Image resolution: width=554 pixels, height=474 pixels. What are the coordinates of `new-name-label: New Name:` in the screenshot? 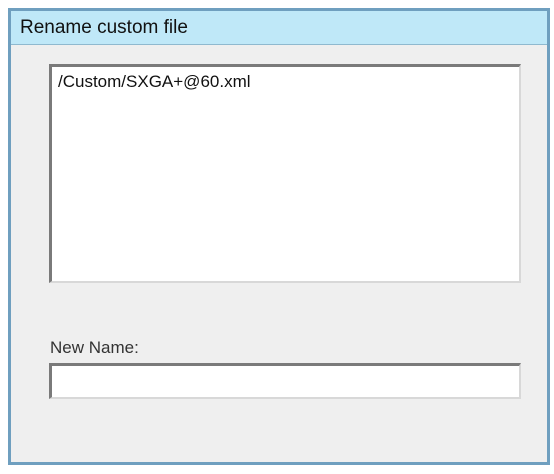 It's located at (94, 347).